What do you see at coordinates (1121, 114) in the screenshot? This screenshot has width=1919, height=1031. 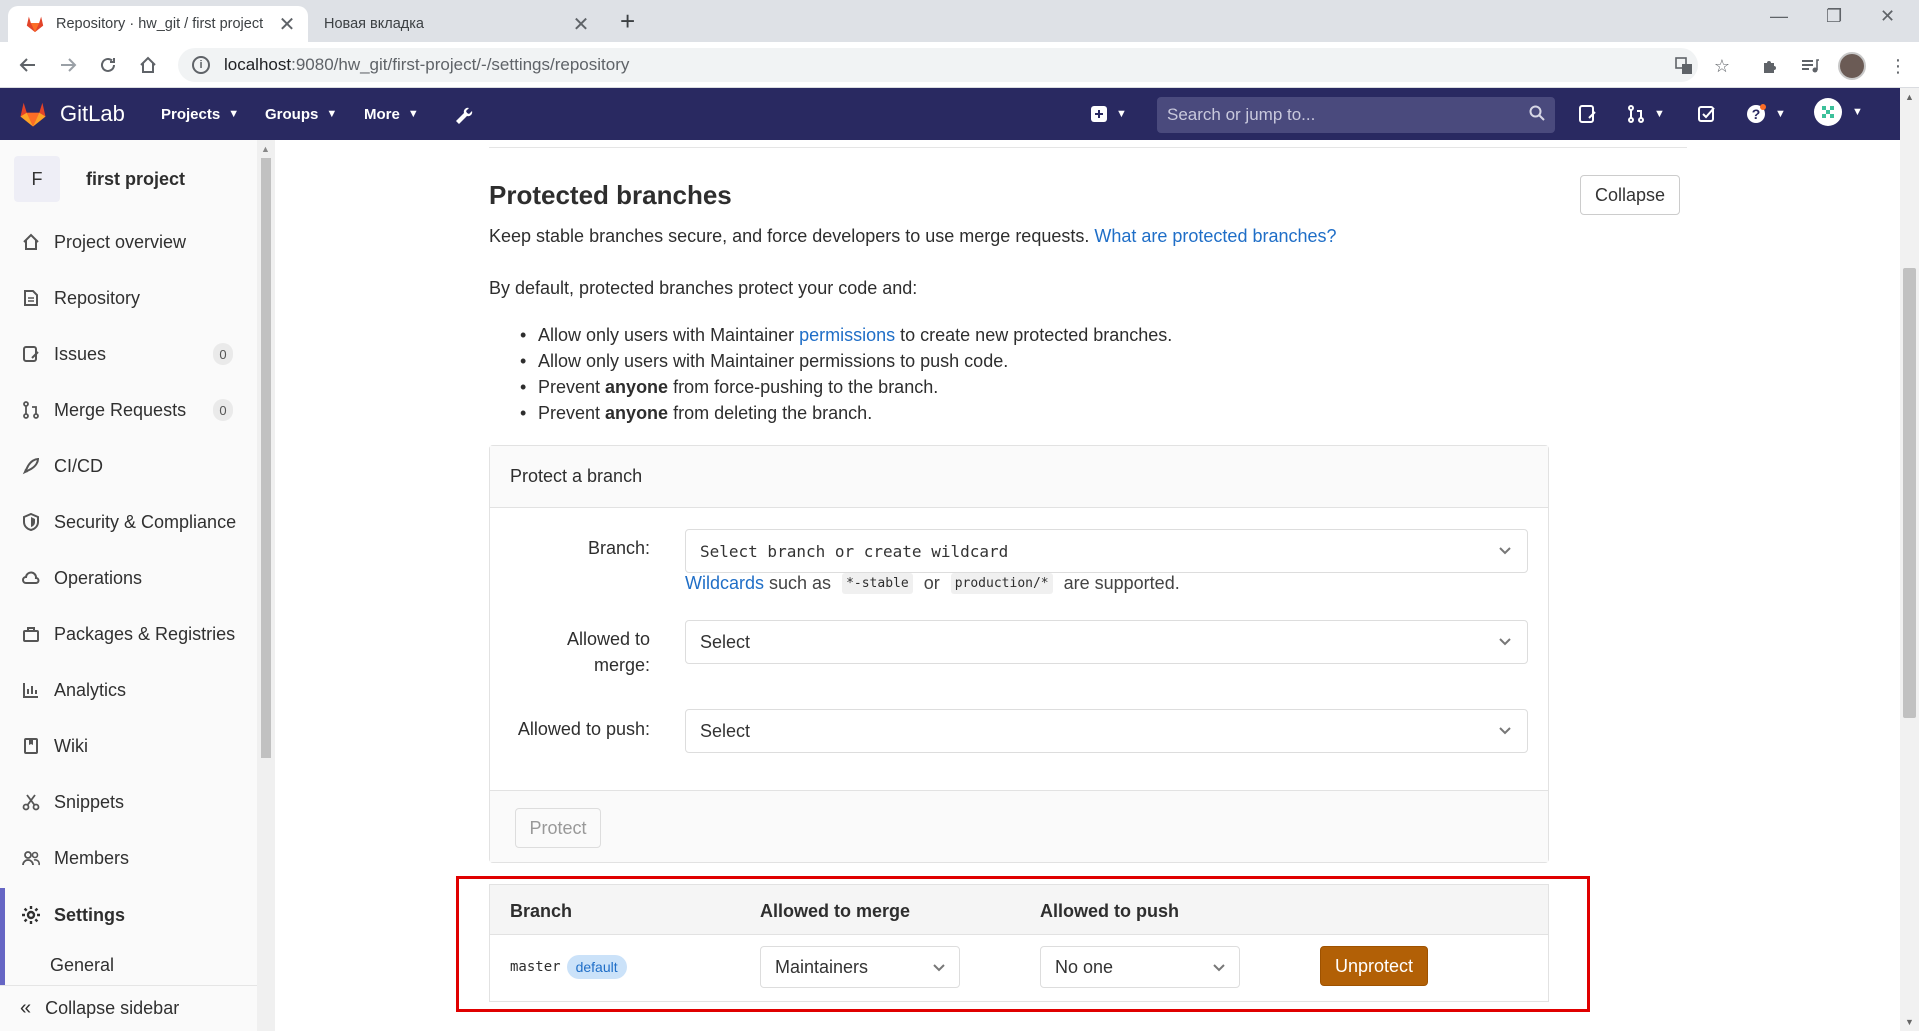 I see `chevron-down-icon: ▼` at bounding box center [1121, 114].